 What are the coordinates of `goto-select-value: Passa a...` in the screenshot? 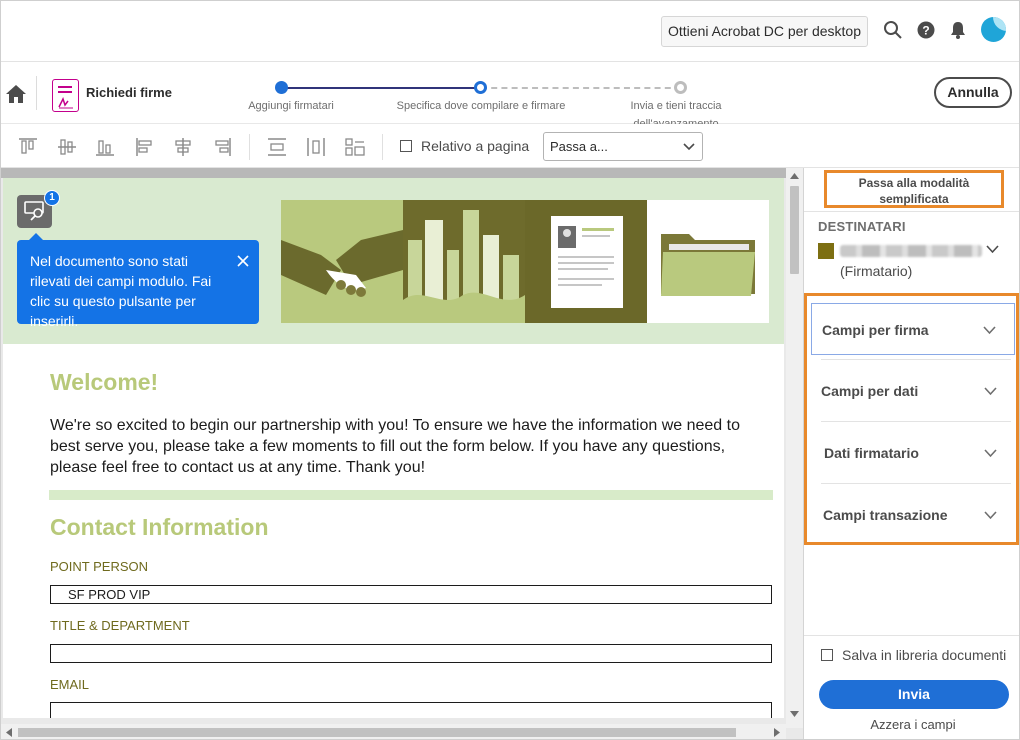 It's located at (579, 146).